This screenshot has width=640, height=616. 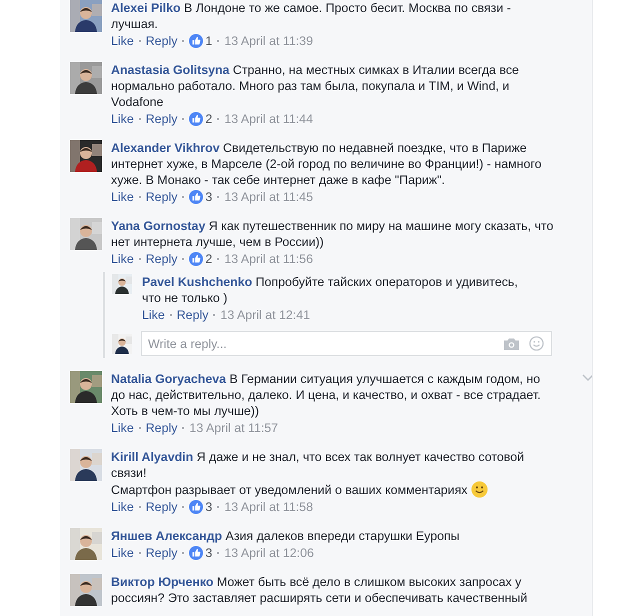 I want to click on author-link: Natalia Goryacheva, so click(x=168, y=379).